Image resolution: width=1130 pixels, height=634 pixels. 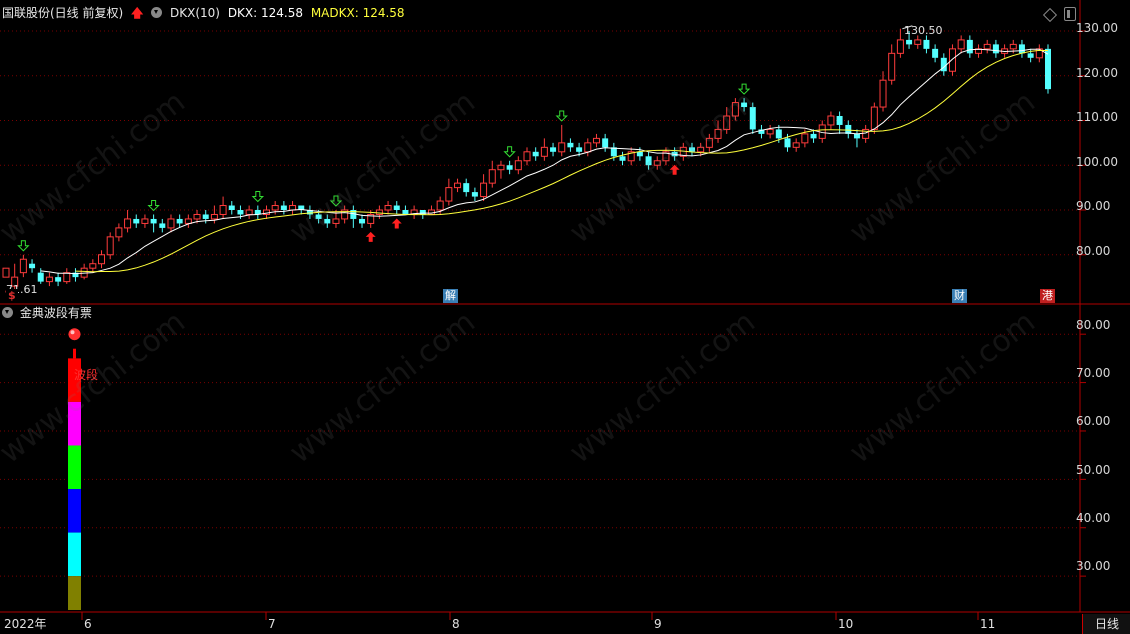 I want to click on stock-title: 国联股份(日线 前复权), so click(x=62, y=13).